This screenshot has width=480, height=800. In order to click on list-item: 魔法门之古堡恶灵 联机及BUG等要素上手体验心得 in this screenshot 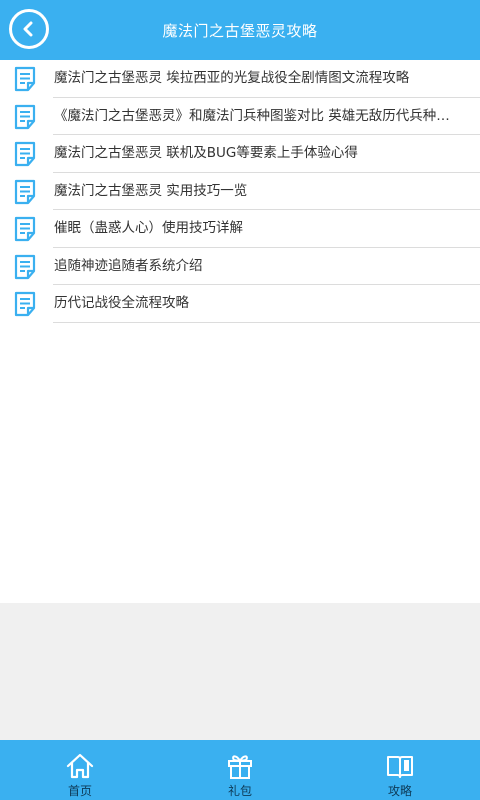, I will do `click(240, 154)`.